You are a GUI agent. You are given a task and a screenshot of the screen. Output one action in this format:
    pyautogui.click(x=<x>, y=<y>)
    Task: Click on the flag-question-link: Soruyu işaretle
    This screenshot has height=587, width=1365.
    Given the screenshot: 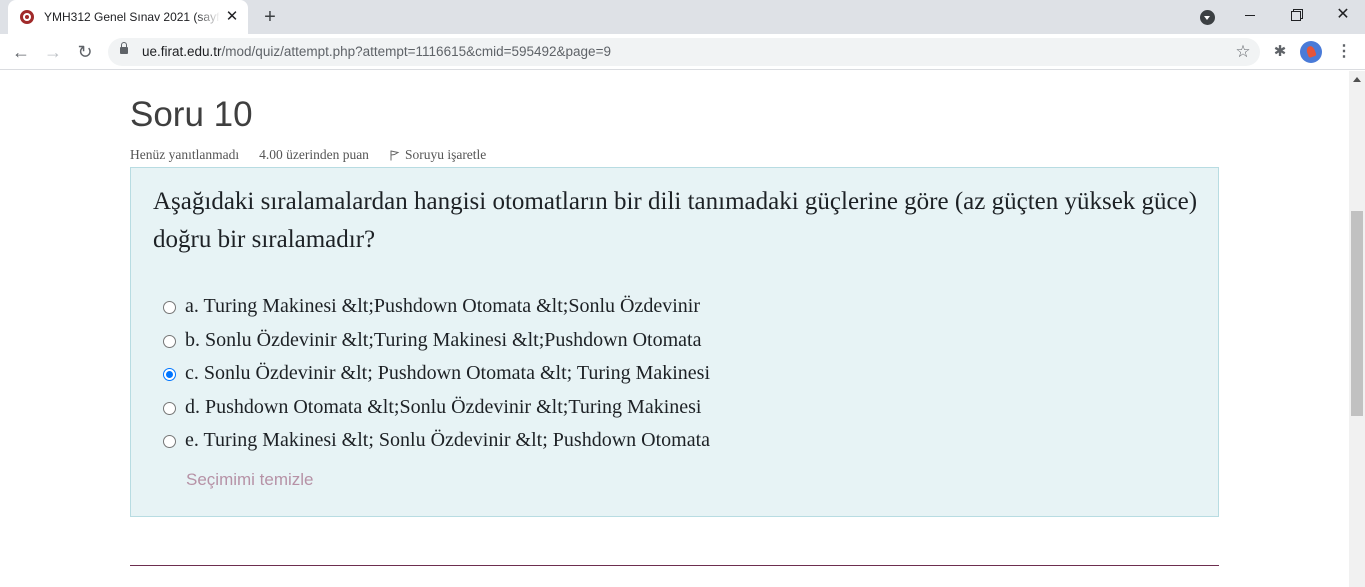 What is the action you would take?
    pyautogui.click(x=437, y=155)
    